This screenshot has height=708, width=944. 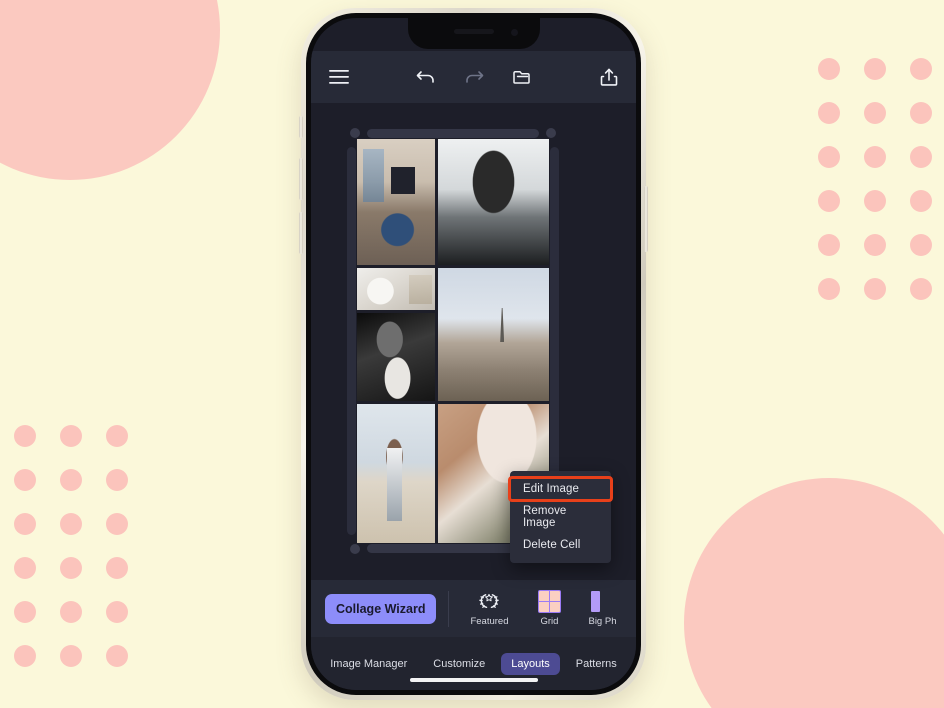 I want to click on volume-down-button, so click(x=301, y=233).